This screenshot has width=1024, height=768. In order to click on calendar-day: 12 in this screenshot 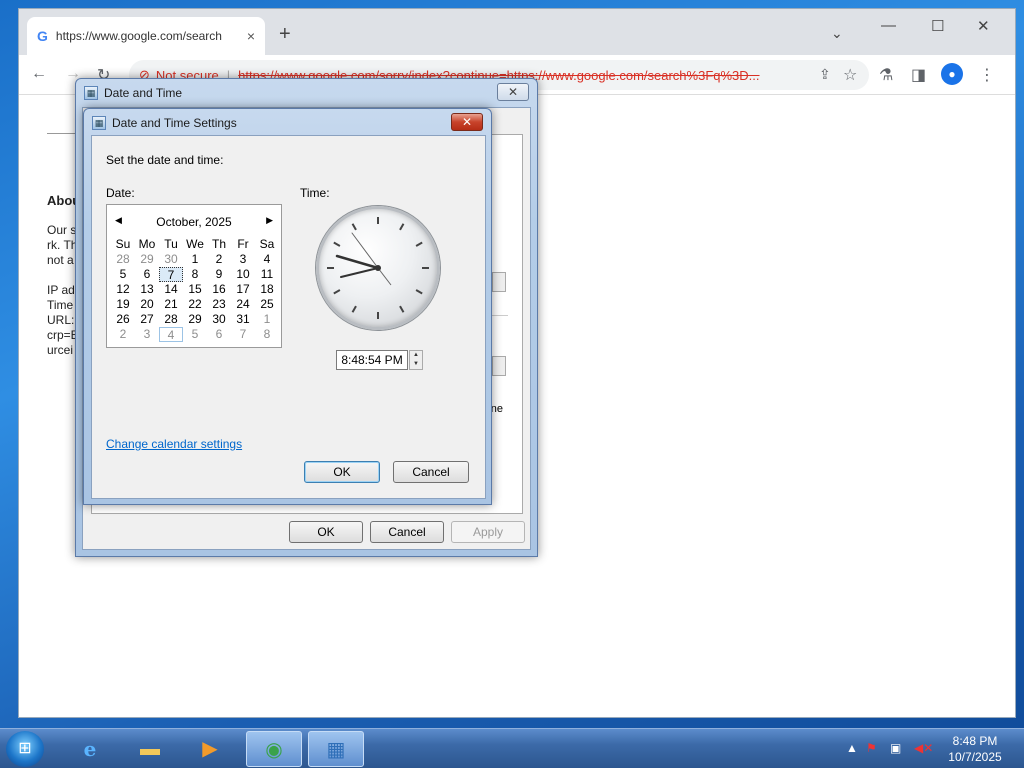, I will do `click(123, 289)`.